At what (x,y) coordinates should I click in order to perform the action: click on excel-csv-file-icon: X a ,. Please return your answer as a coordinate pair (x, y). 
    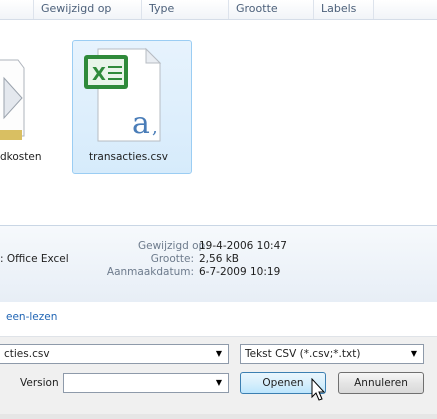
    Looking at the image, I should click on (124, 95).